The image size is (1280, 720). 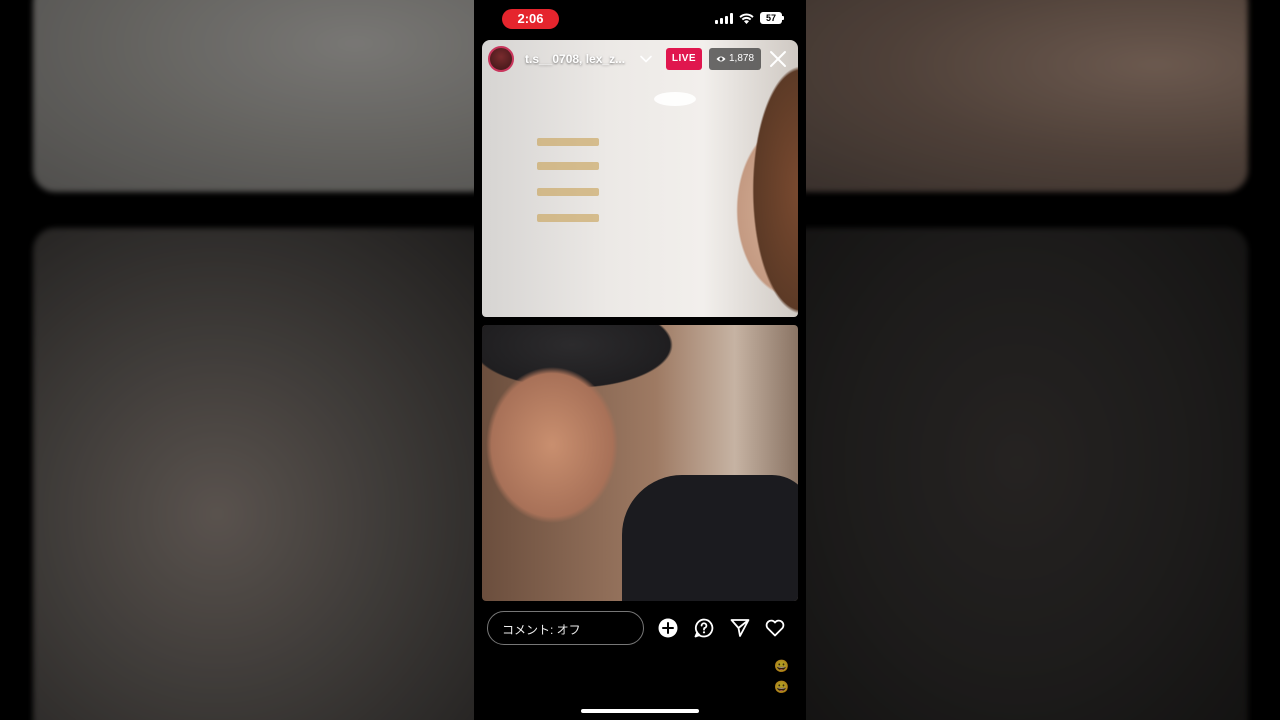 What do you see at coordinates (710, 538) in the screenshot?
I see `clothing` at bounding box center [710, 538].